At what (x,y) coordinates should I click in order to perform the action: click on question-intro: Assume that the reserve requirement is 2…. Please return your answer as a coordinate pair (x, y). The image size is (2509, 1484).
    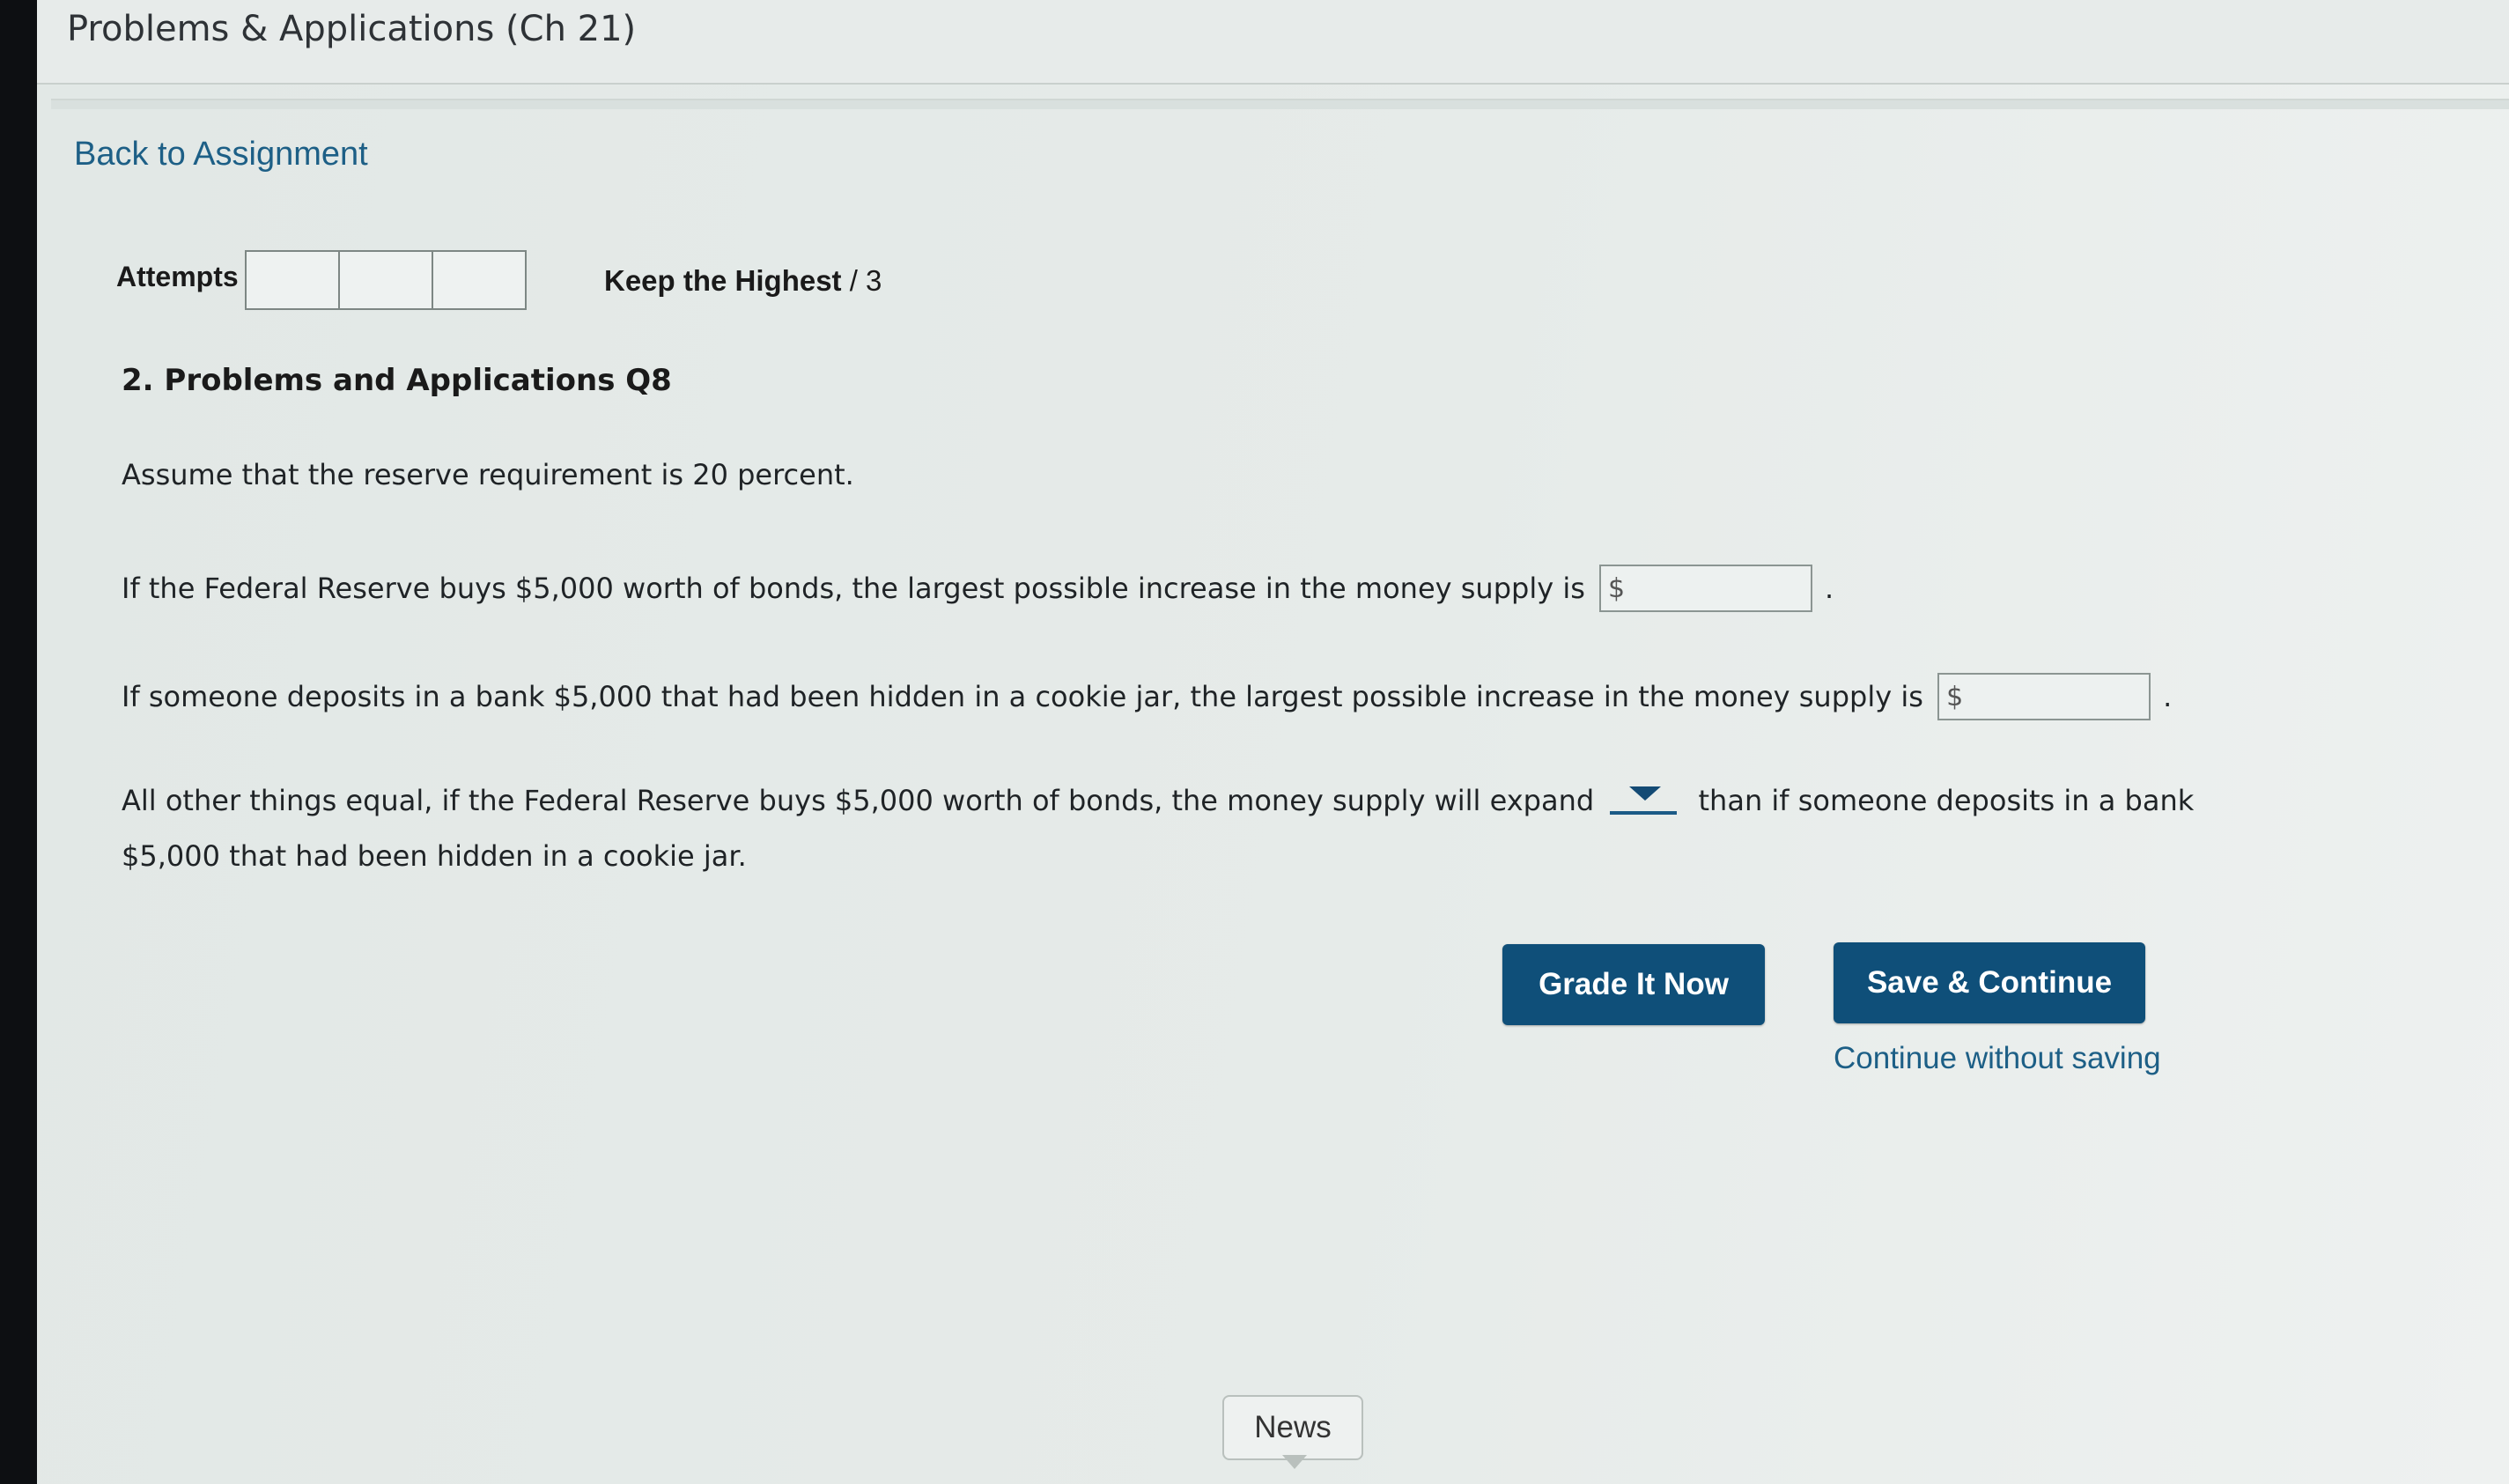
    Looking at the image, I should click on (488, 474).